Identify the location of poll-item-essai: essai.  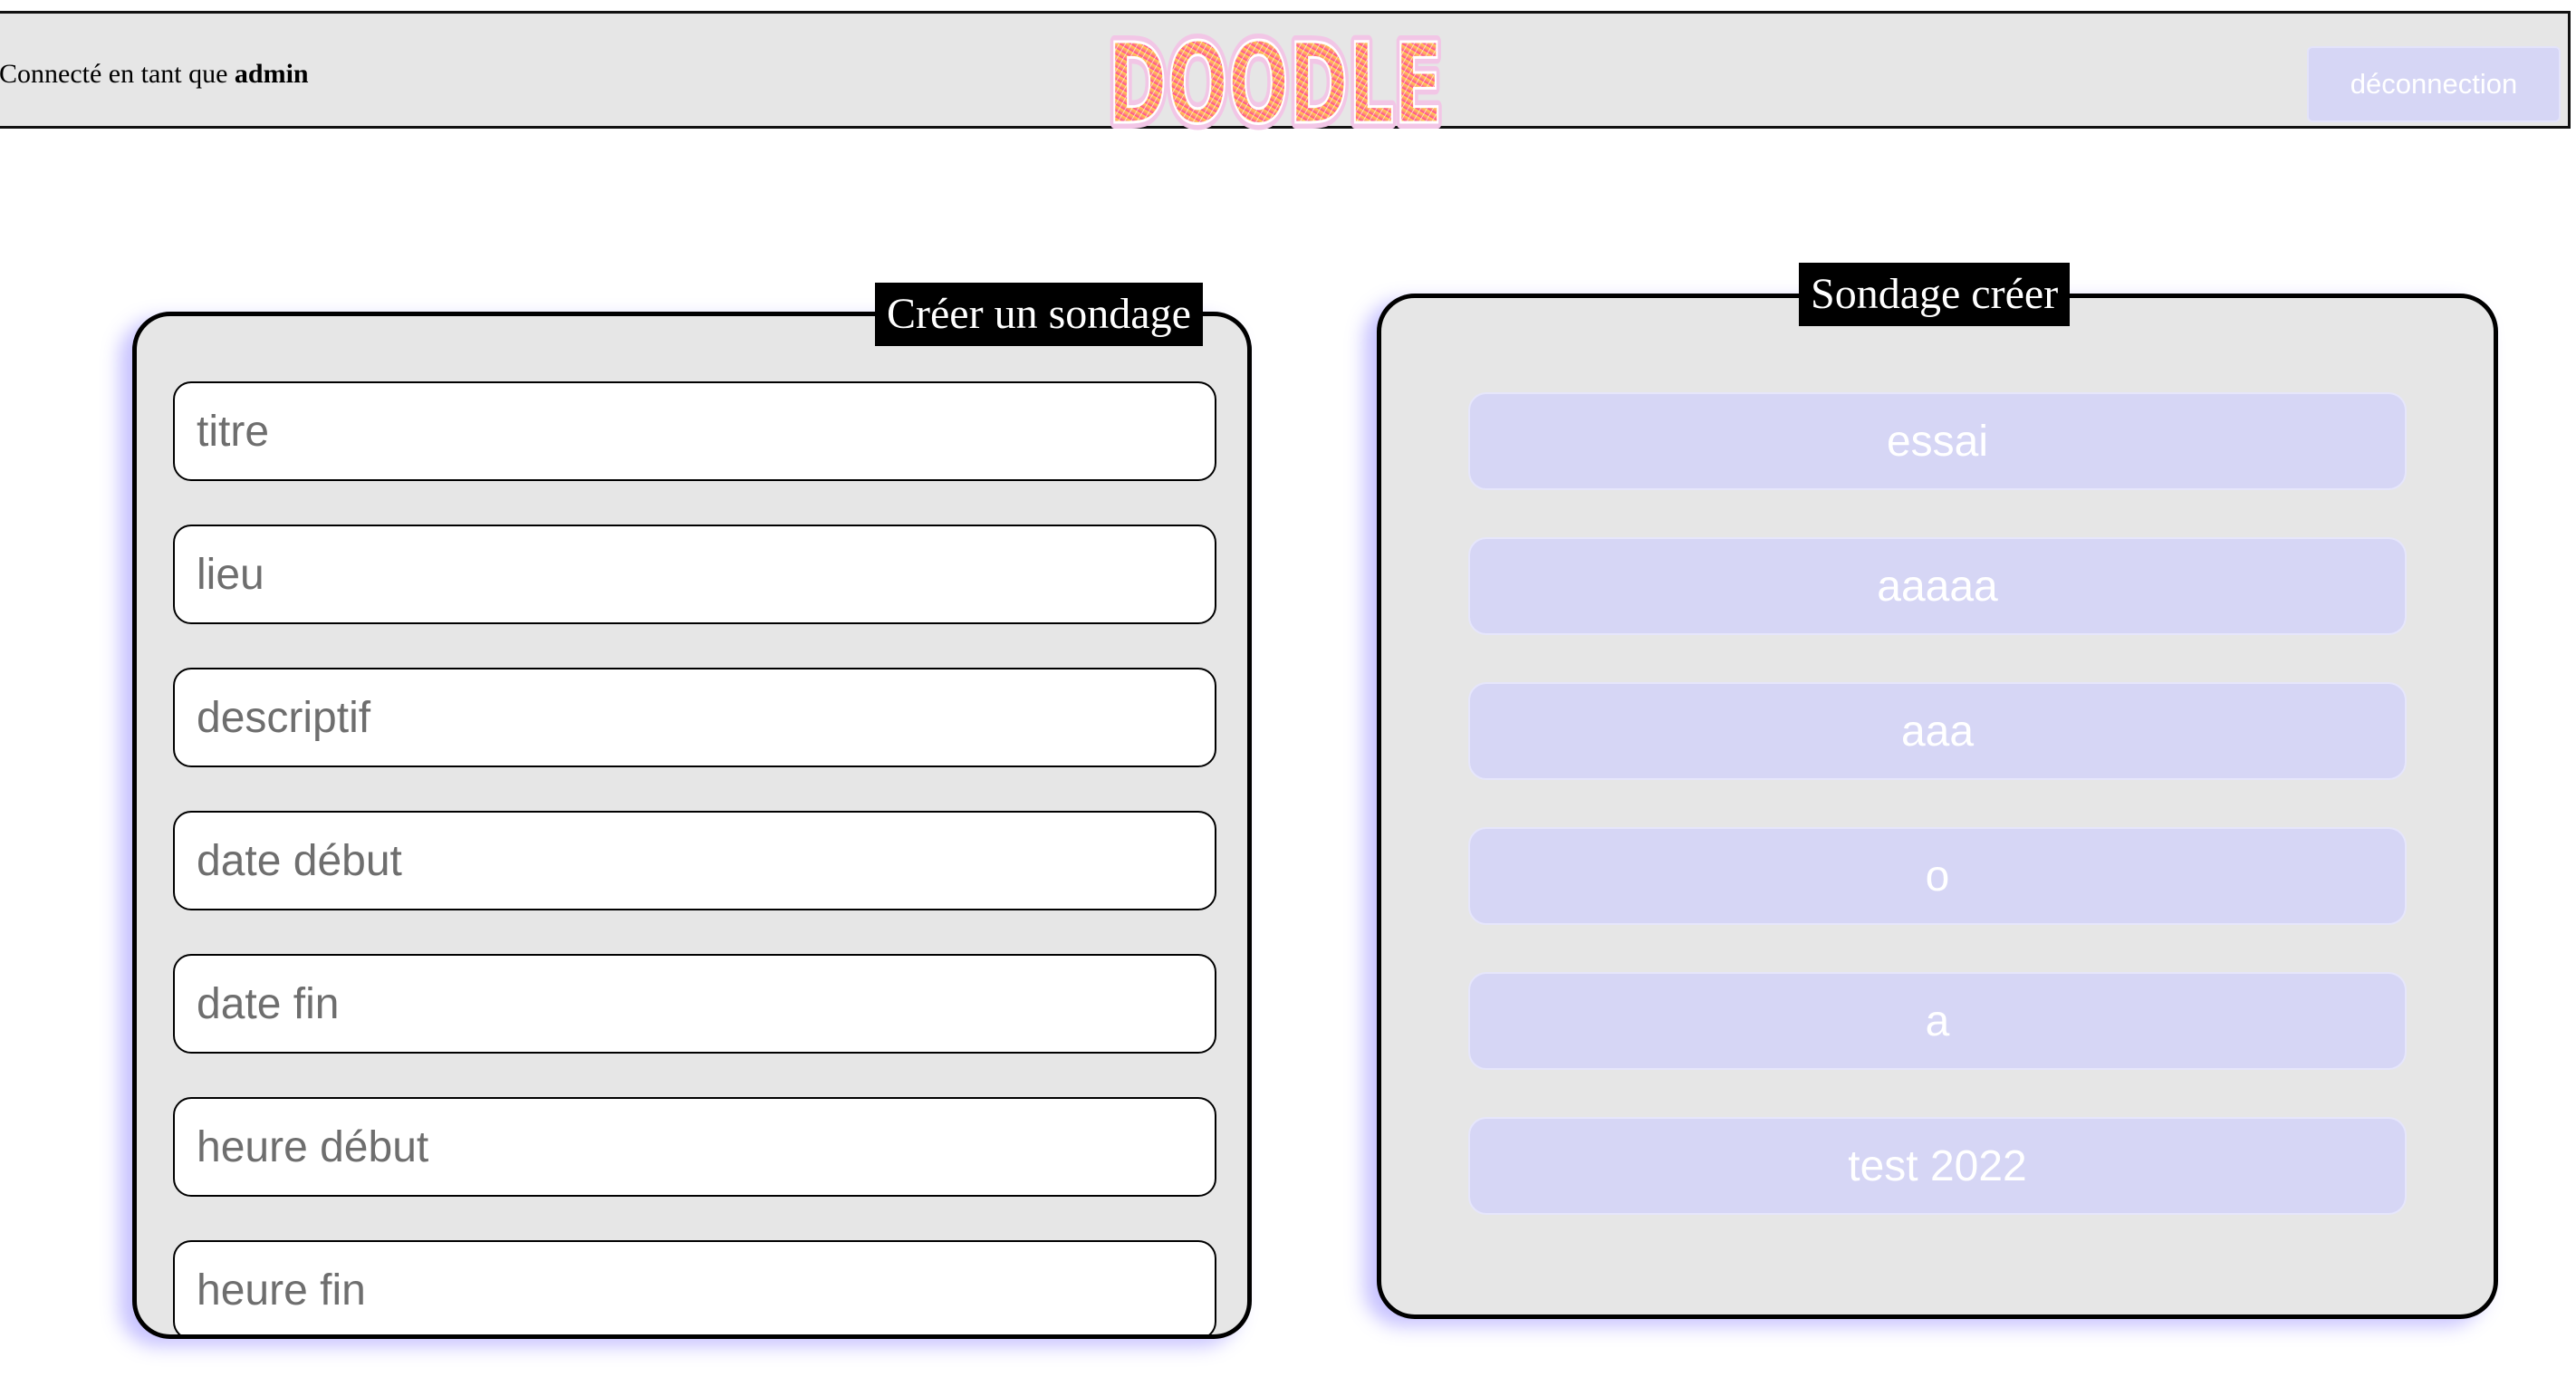
(1937, 441).